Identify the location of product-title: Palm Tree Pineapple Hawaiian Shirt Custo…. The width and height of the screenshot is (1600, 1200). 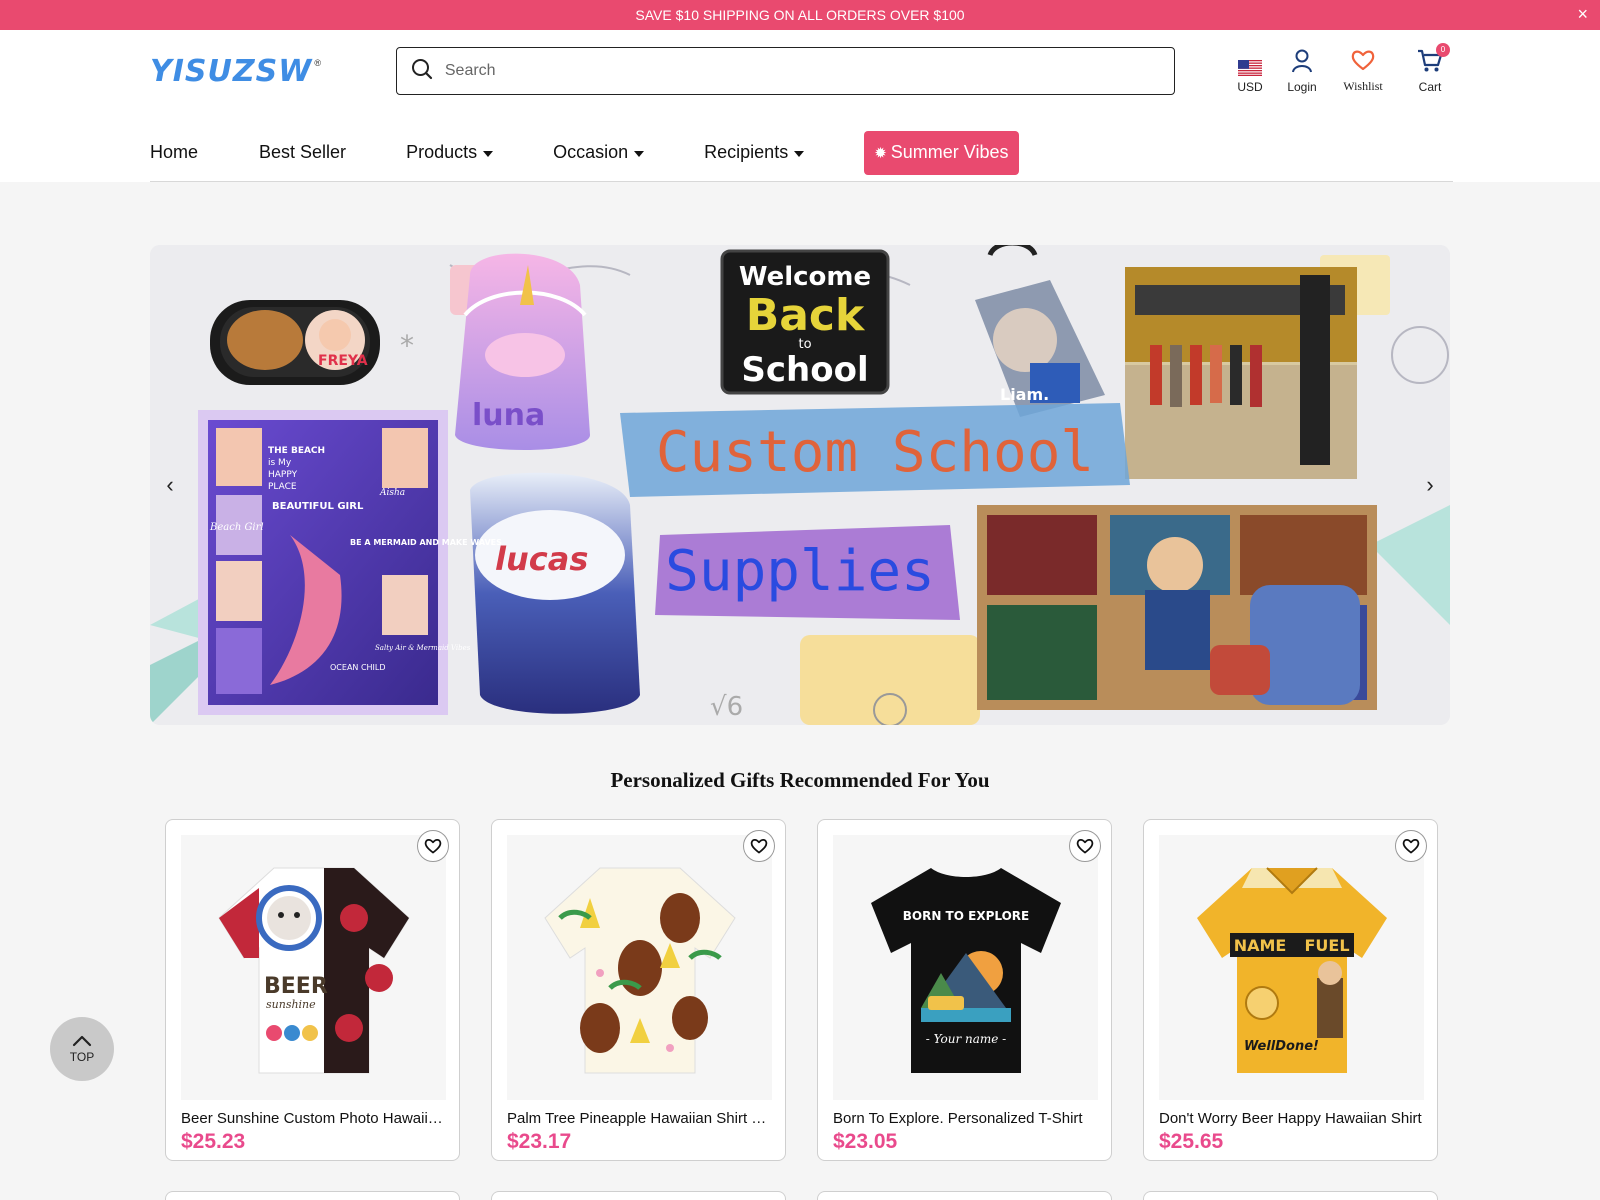
(638, 1118).